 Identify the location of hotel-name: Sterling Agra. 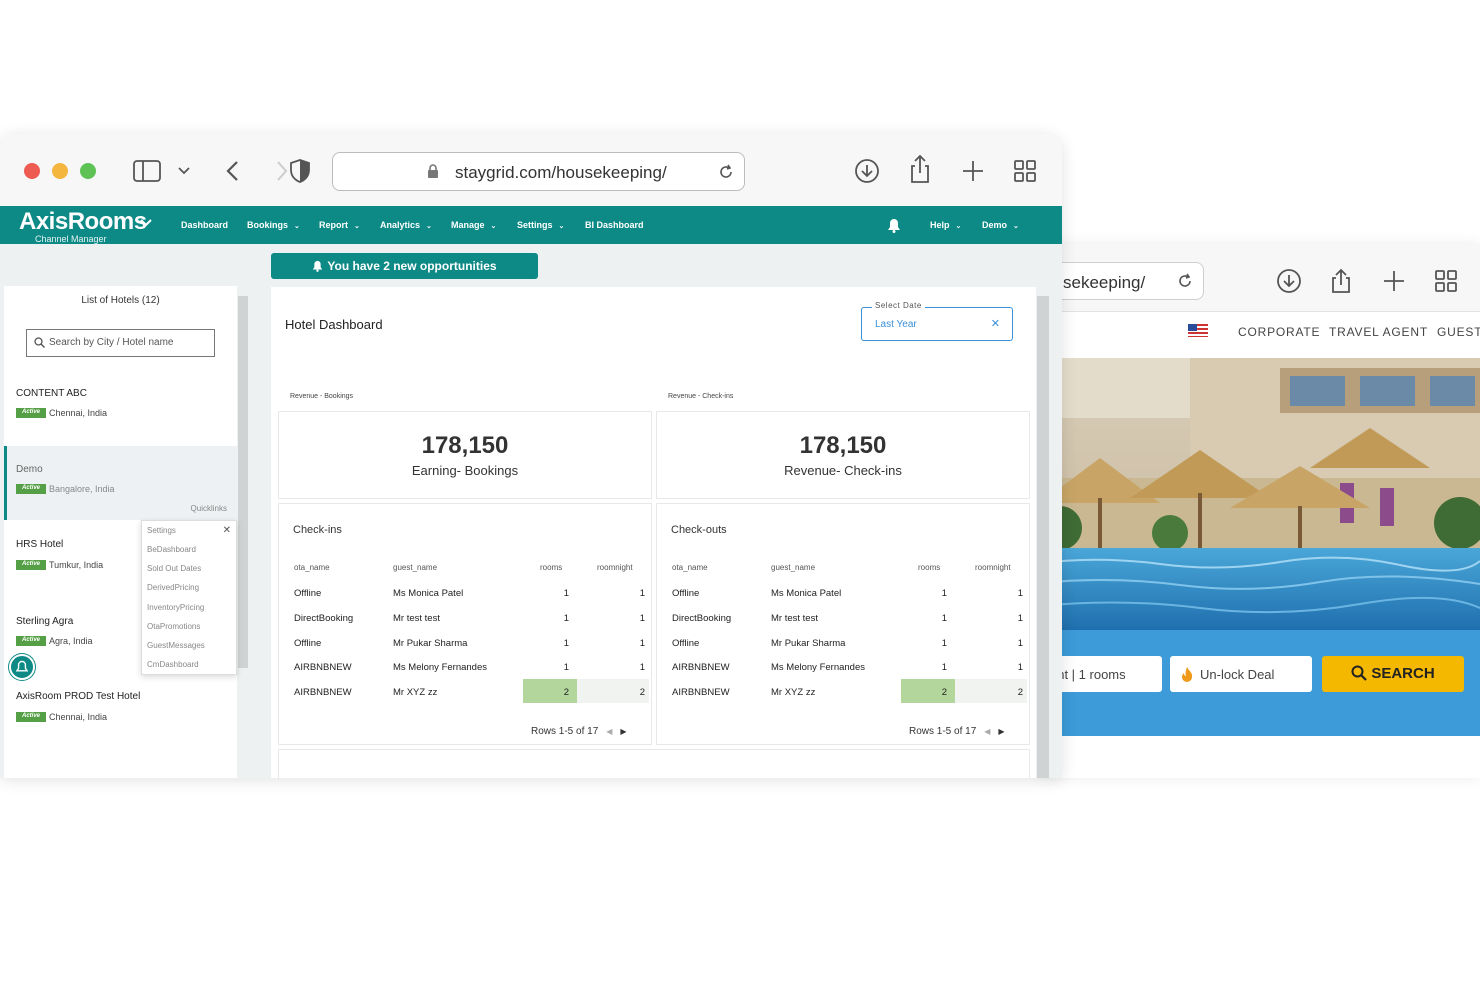
(45, 621).